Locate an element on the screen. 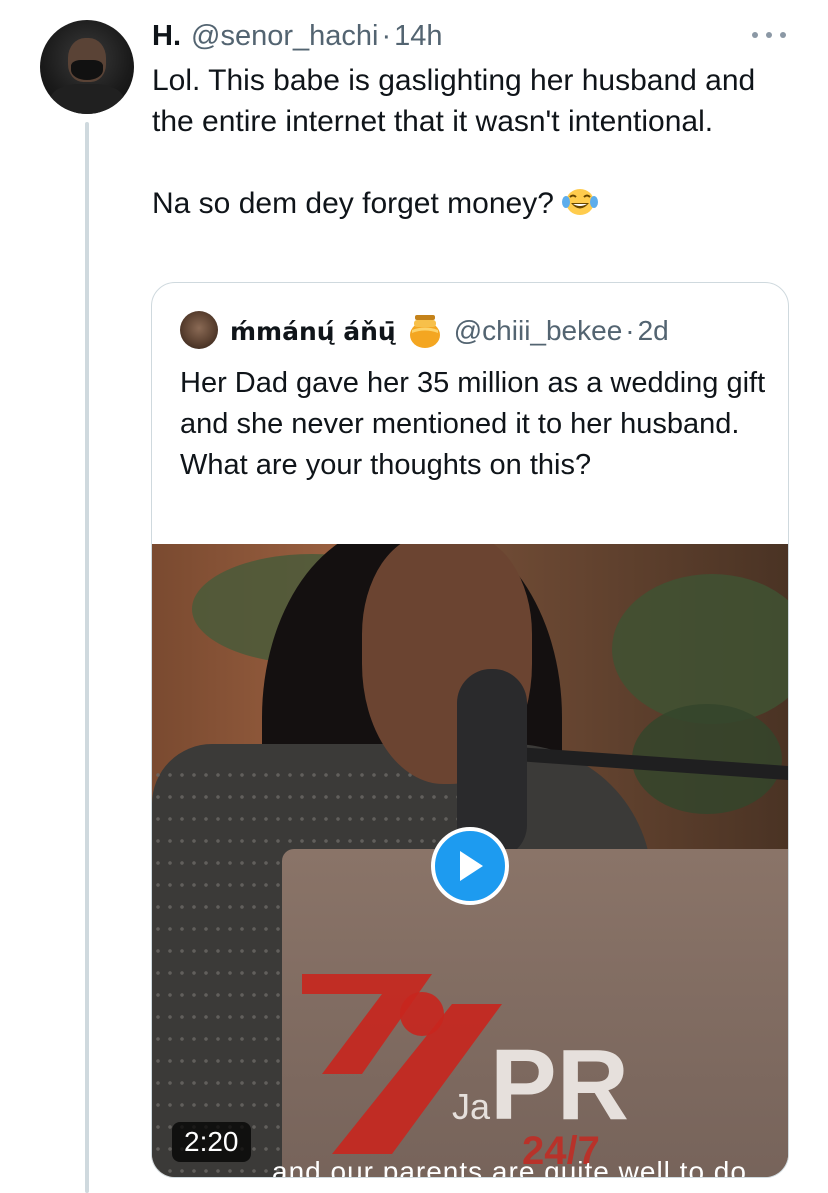 The width and height of the screenshot is (828, 1193). quoted-author-handle: @chiii_bekee is located at coordinates (538, 331).